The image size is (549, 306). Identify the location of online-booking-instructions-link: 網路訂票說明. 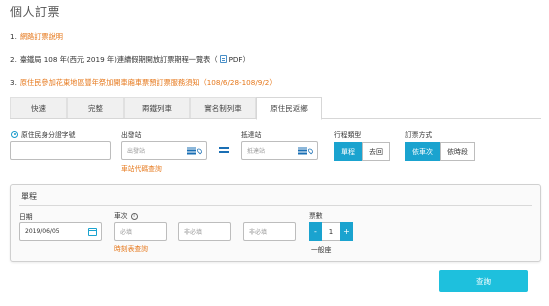
(41, 36).